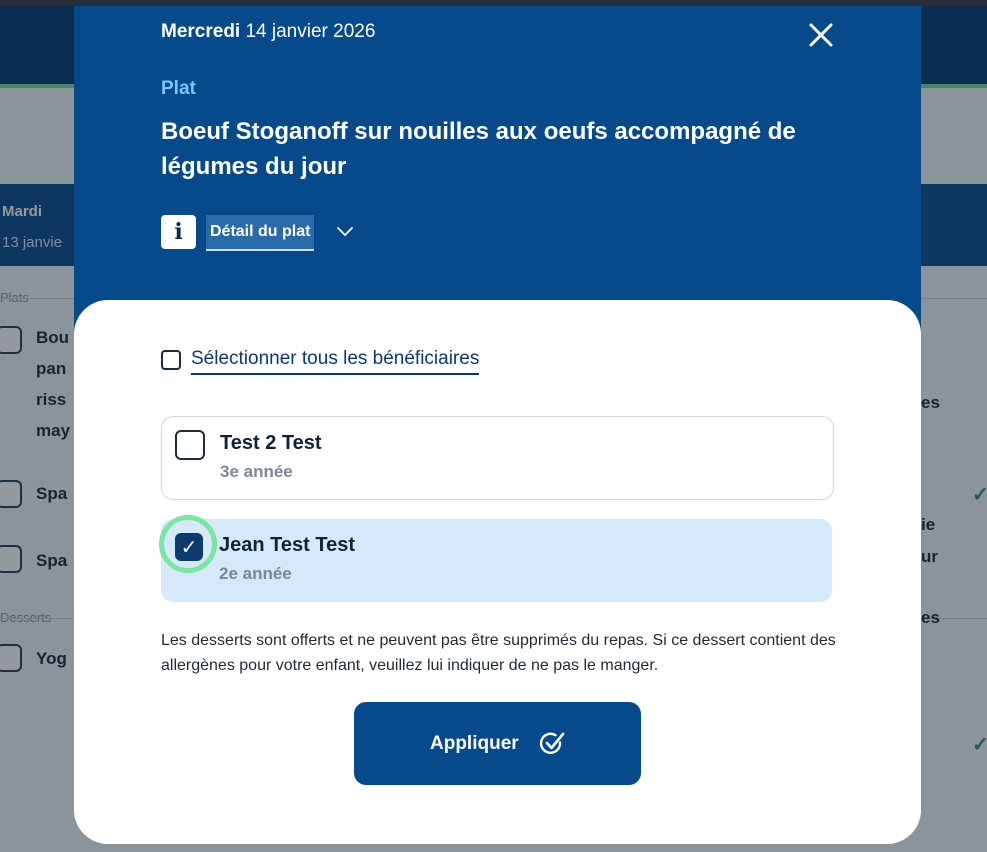 The image size is (987, 852). I want to click on info-icon: i, so click(178, 232).